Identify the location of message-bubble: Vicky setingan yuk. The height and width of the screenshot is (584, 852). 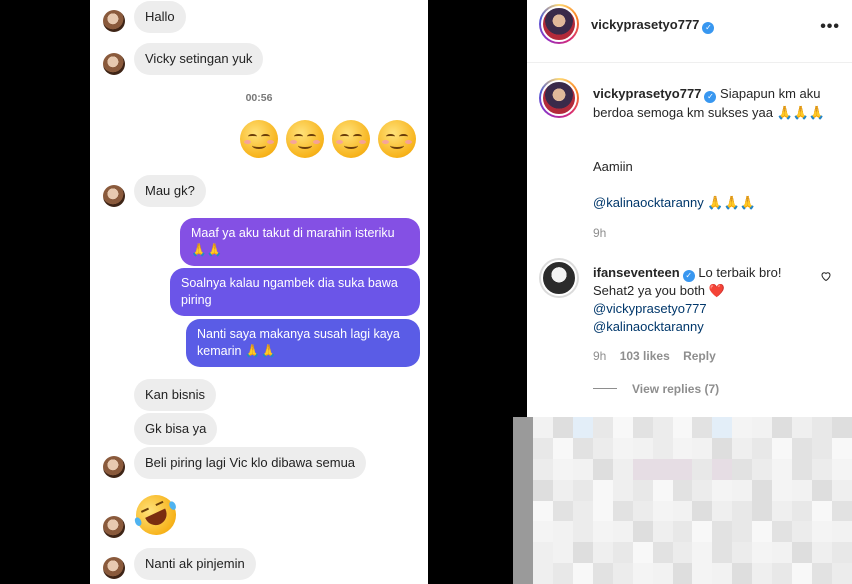
(199, 59).